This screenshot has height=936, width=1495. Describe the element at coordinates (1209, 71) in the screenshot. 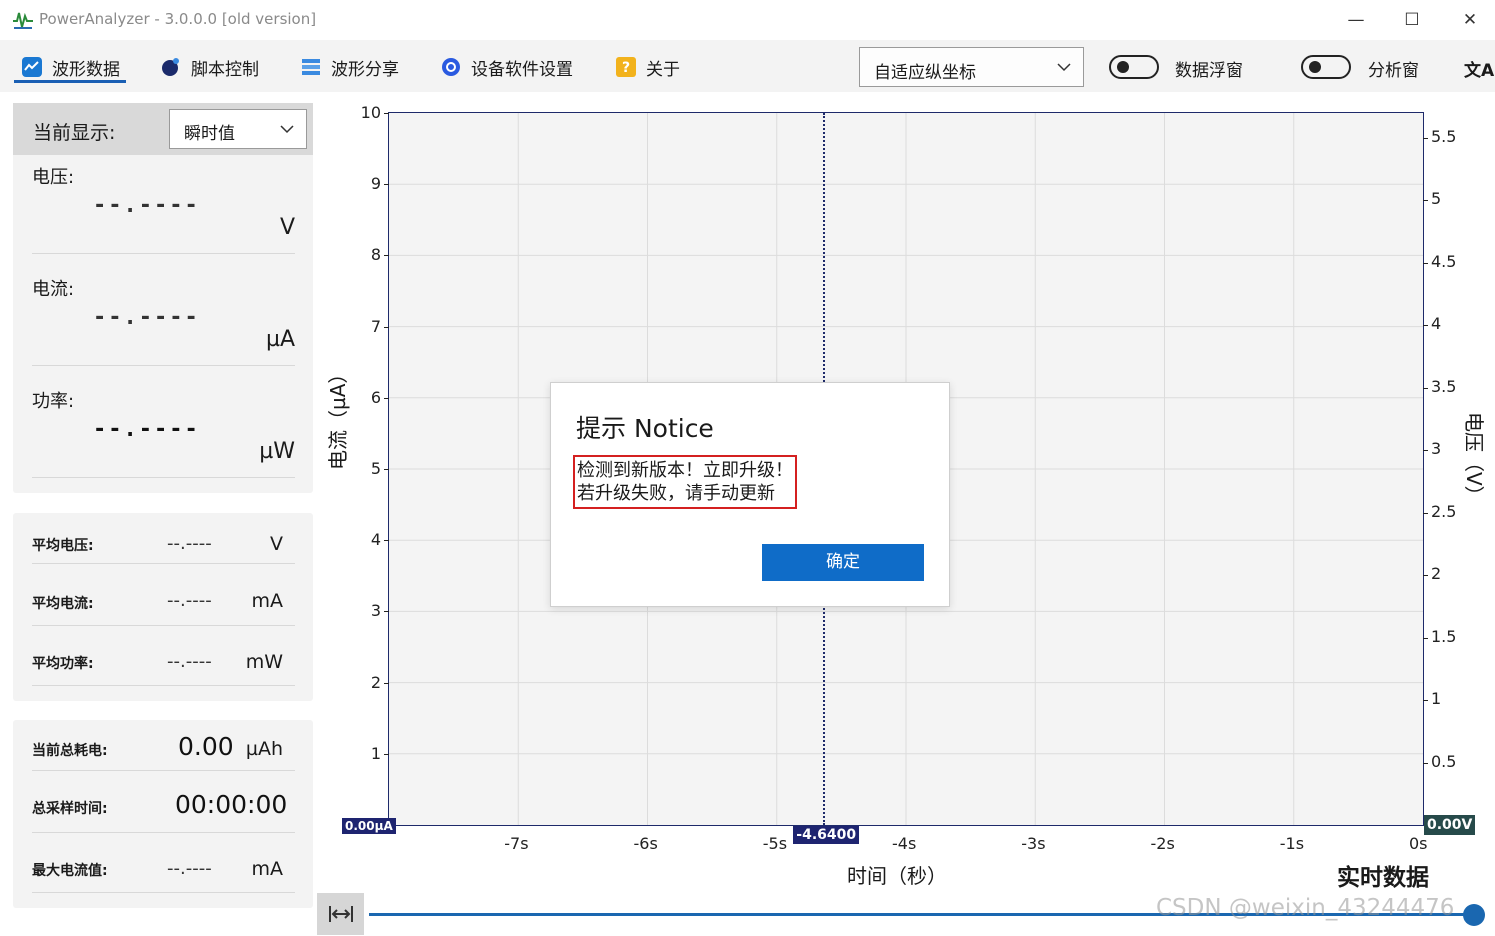

I see `data-float-label: 数据浮窗` at that location.